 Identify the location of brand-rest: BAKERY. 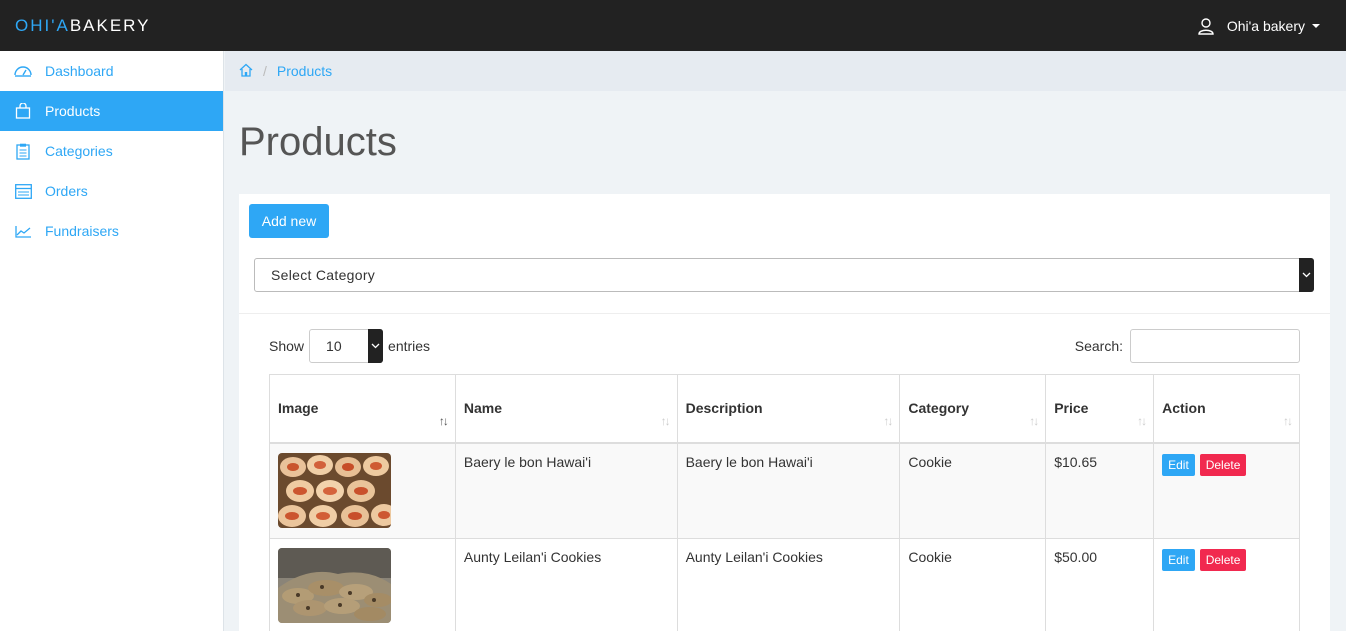
(110, 25).